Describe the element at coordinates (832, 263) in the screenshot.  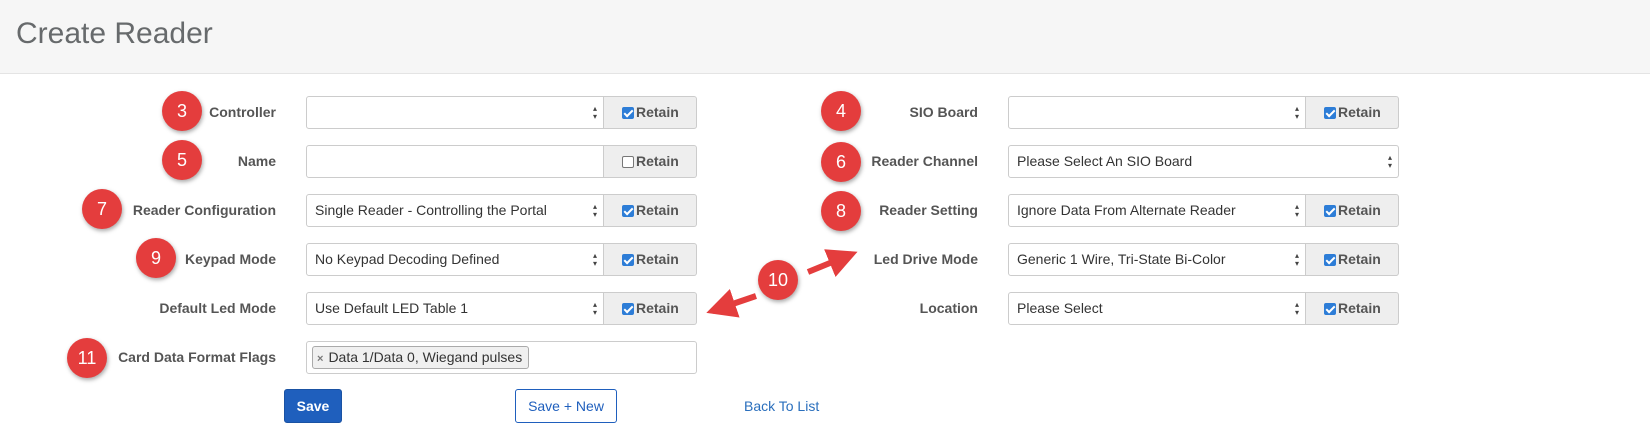
I see `arrow-to-led-drive-mode` at that location.